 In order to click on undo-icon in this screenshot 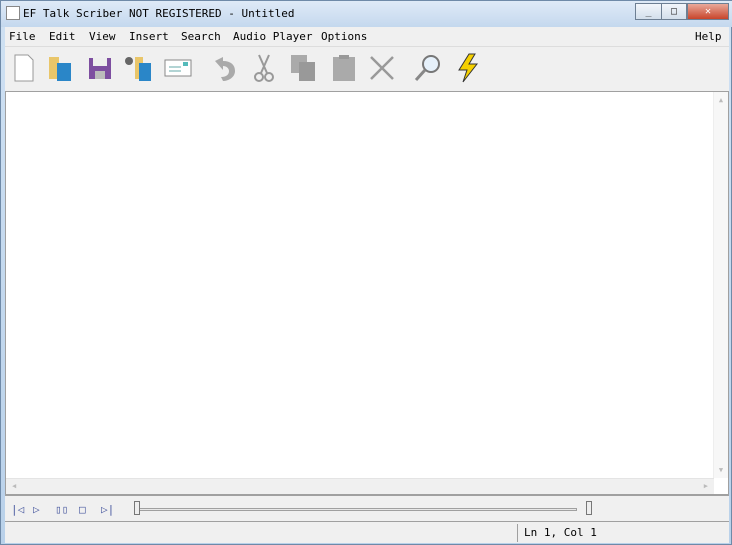, I will do `click(224, 68)`.